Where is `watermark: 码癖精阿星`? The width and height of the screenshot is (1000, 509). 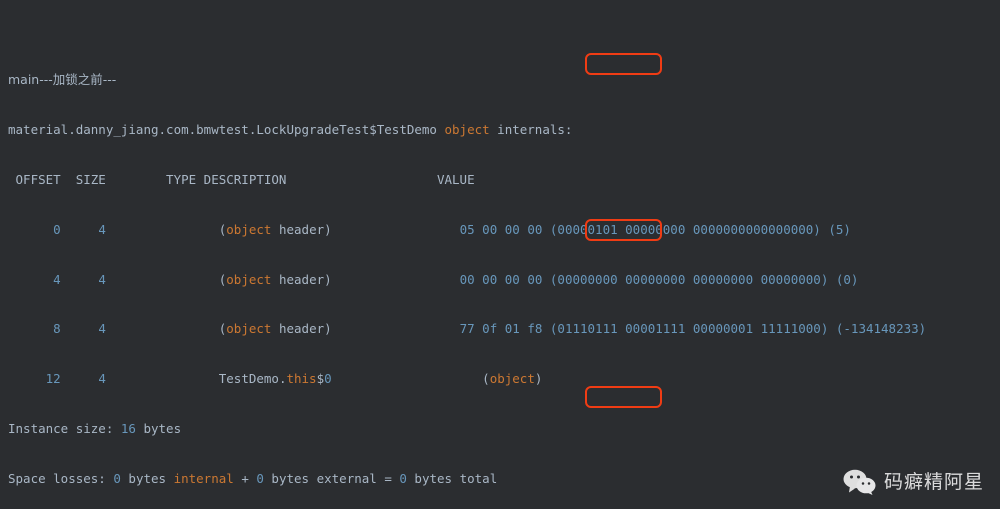 watermark: 码癖精阿星 is located at coordinates (913, 482).